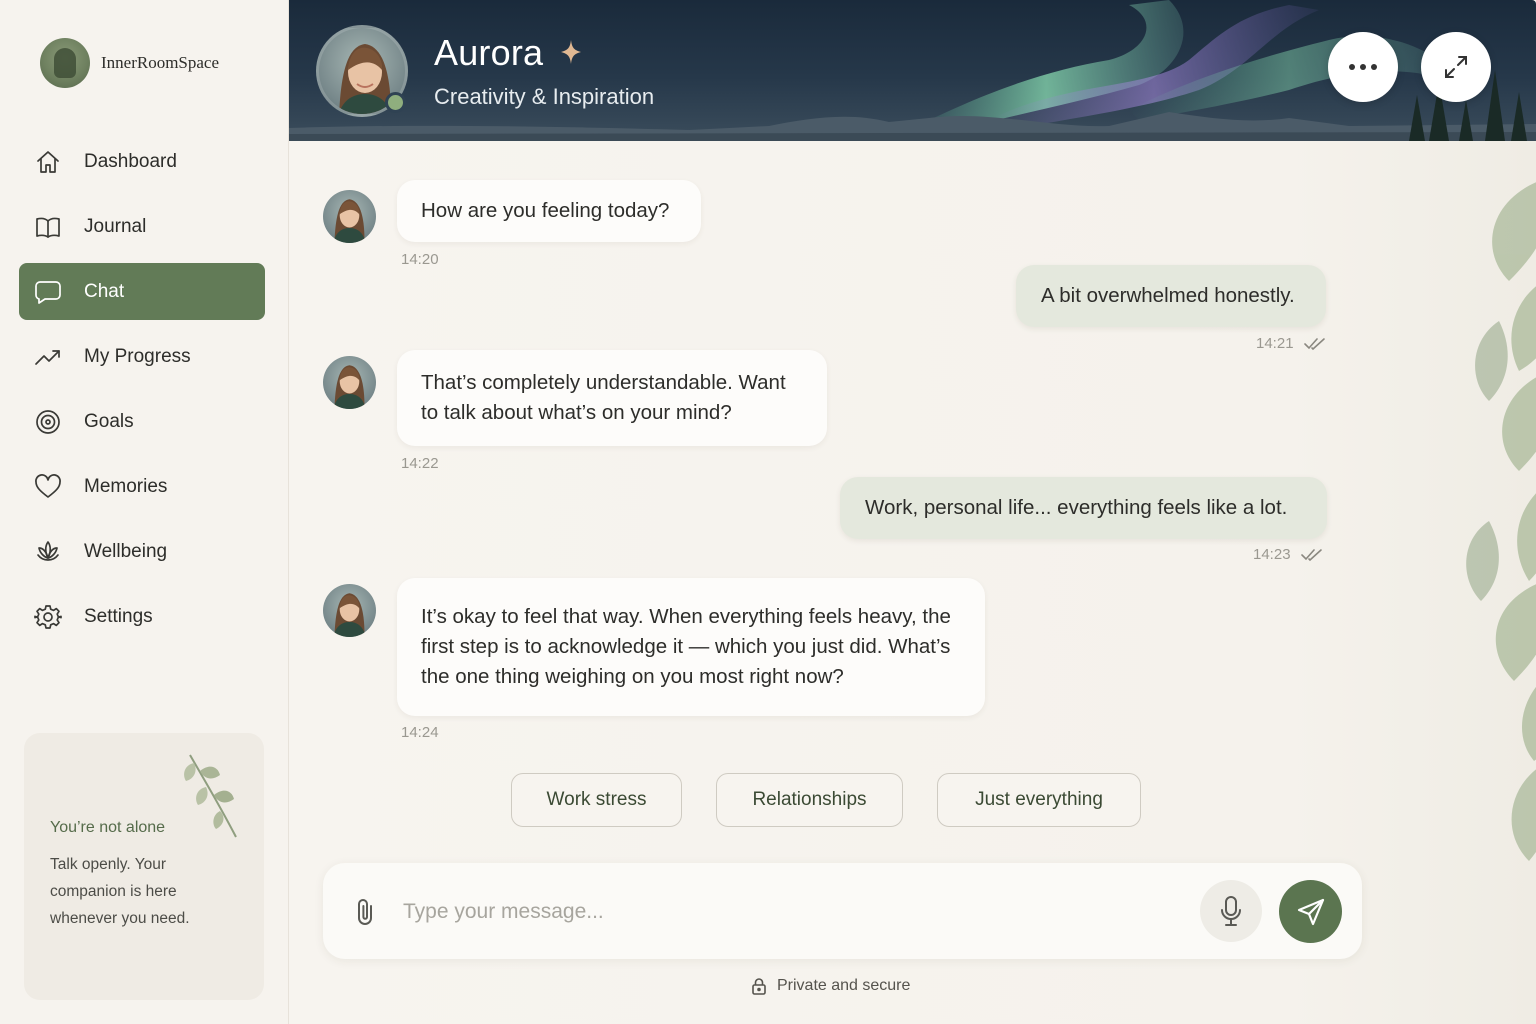 Image resolution: width=1536 pixels, height=1024 pixels. What do you see at coordinates (420, 463) in the screenshot?
I see `message-time: 14:22` at bounding box center [420, 463].